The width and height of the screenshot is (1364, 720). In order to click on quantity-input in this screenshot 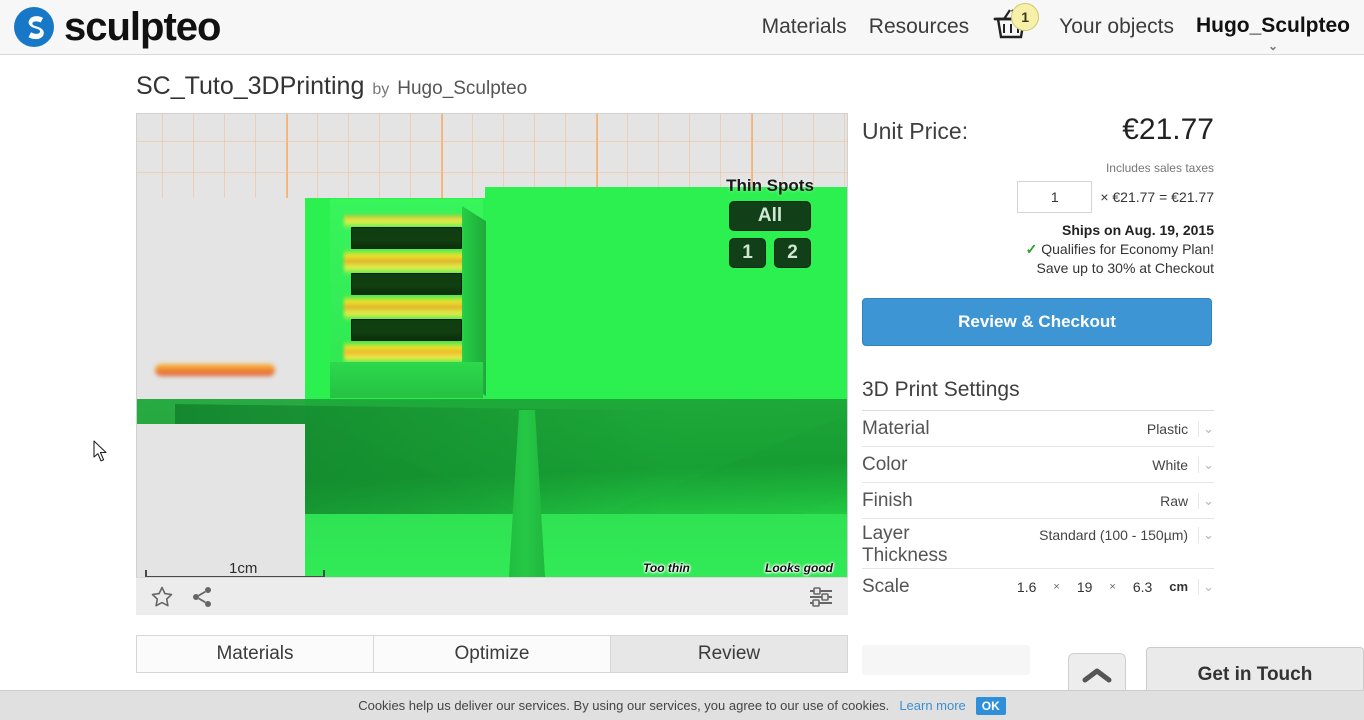, I will do `click(1055, 197)`.